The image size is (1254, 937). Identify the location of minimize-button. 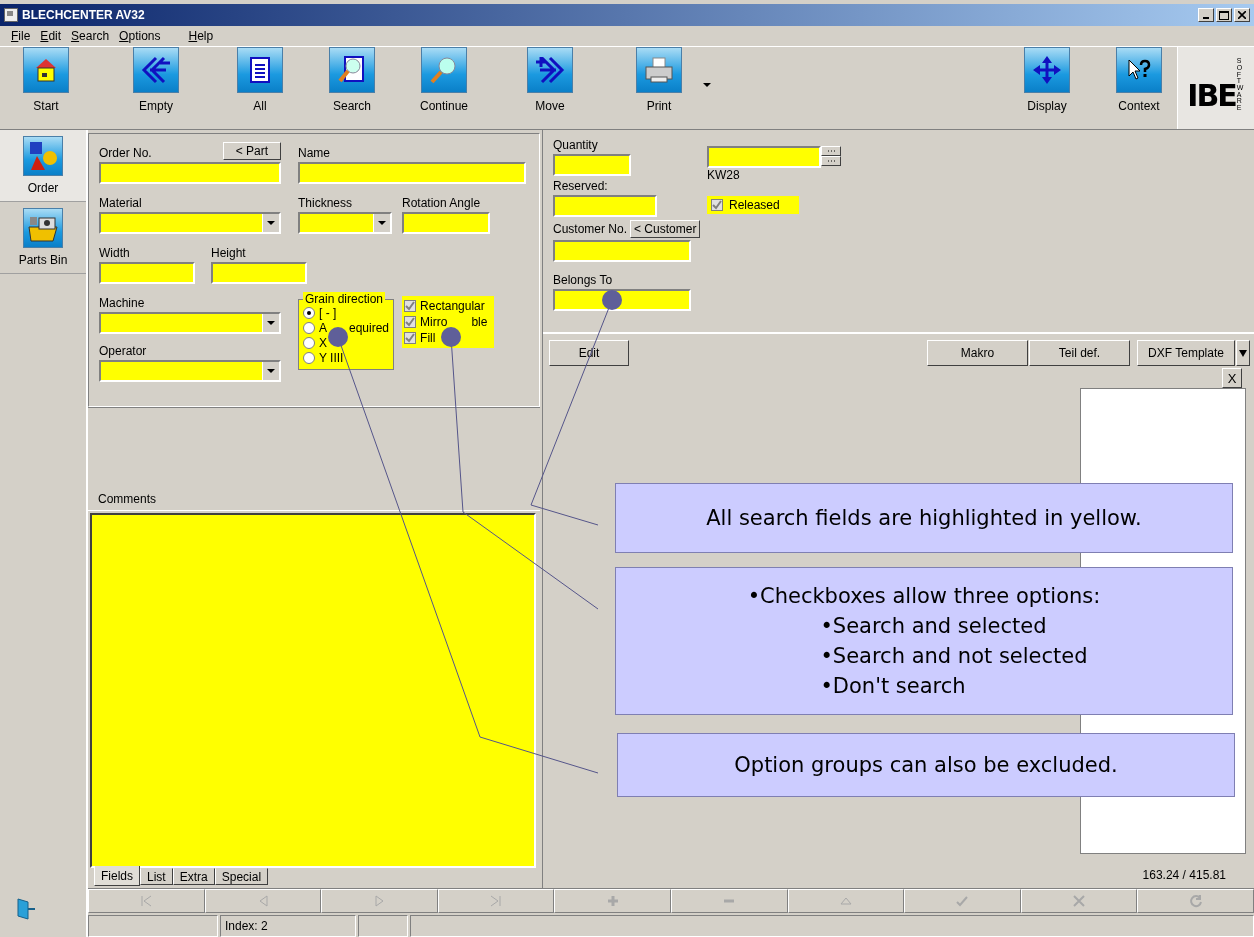
(1206, 15).